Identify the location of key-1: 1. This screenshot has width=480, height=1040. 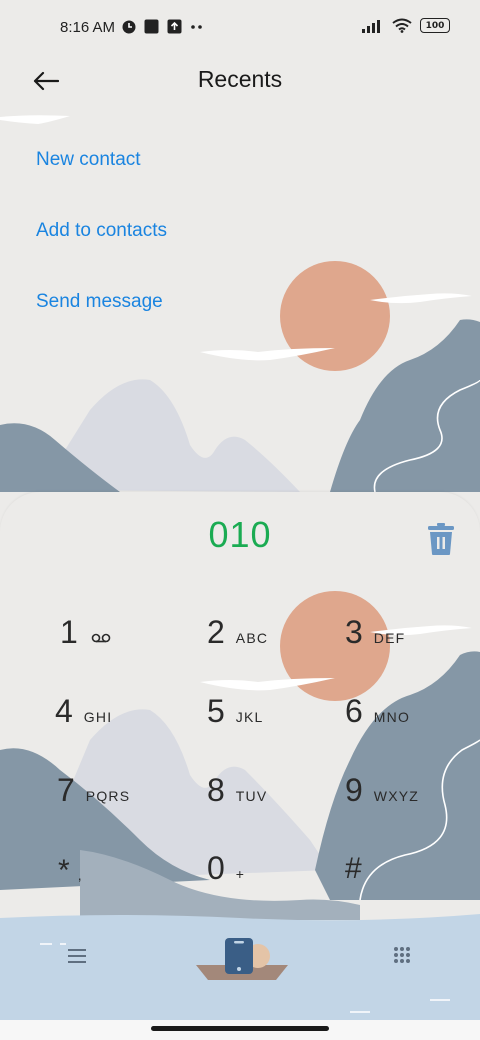
(135, 644).